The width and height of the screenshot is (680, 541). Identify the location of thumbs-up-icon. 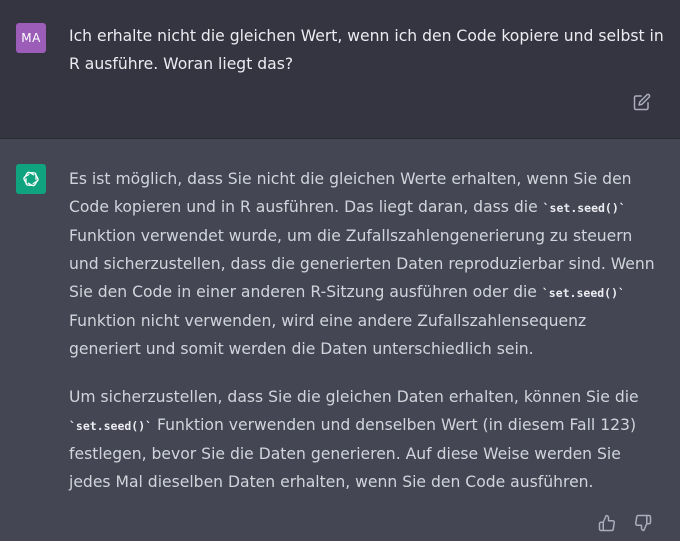
(607, 523).